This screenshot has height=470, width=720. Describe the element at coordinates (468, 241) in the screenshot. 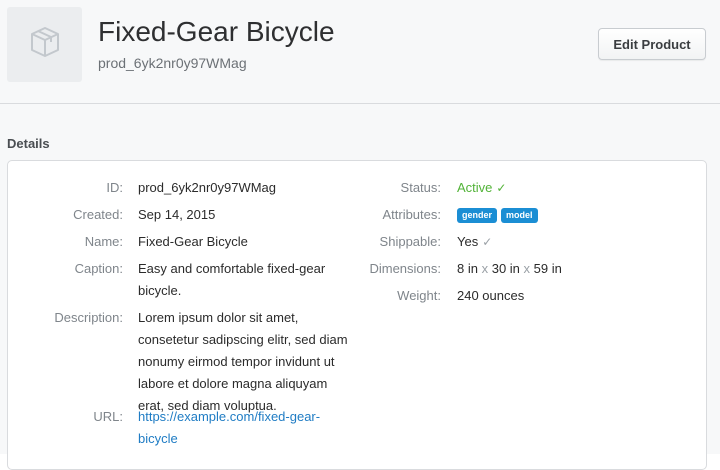

I see `shippable-text: Yes` at that location.